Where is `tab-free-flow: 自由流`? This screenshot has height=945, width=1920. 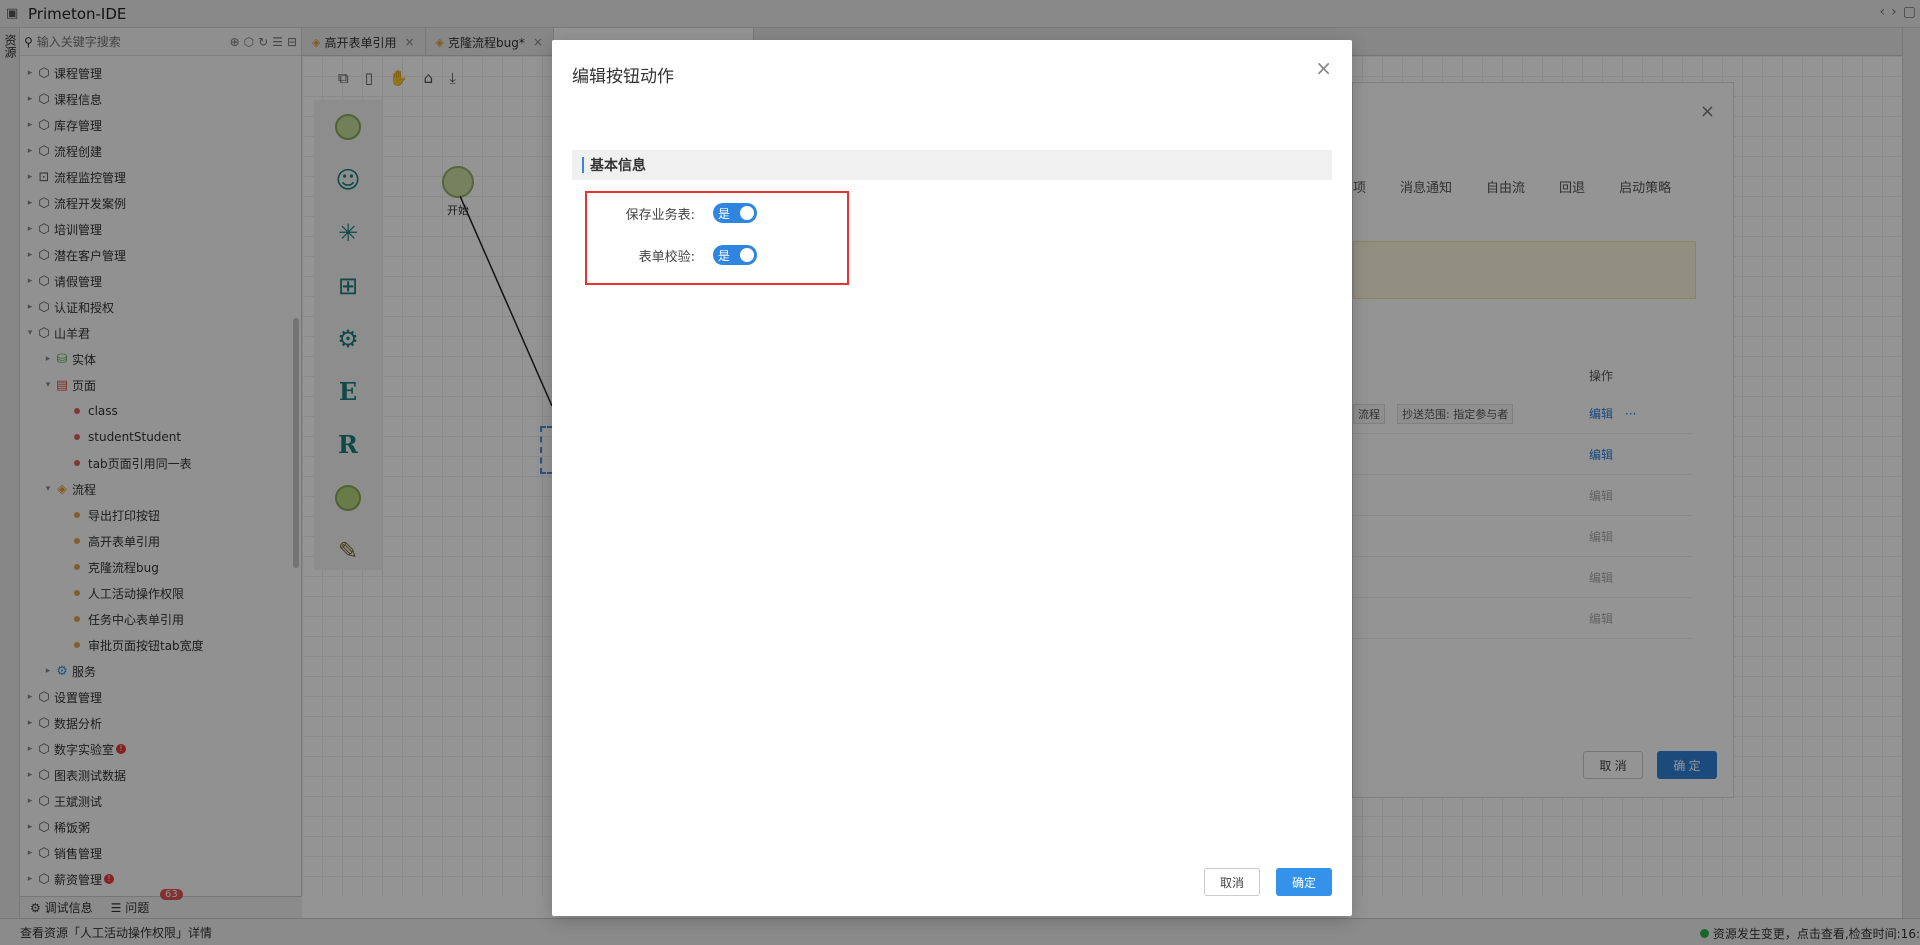
tab-free-flow: 自由流 is located at coordinates (1505, 186).